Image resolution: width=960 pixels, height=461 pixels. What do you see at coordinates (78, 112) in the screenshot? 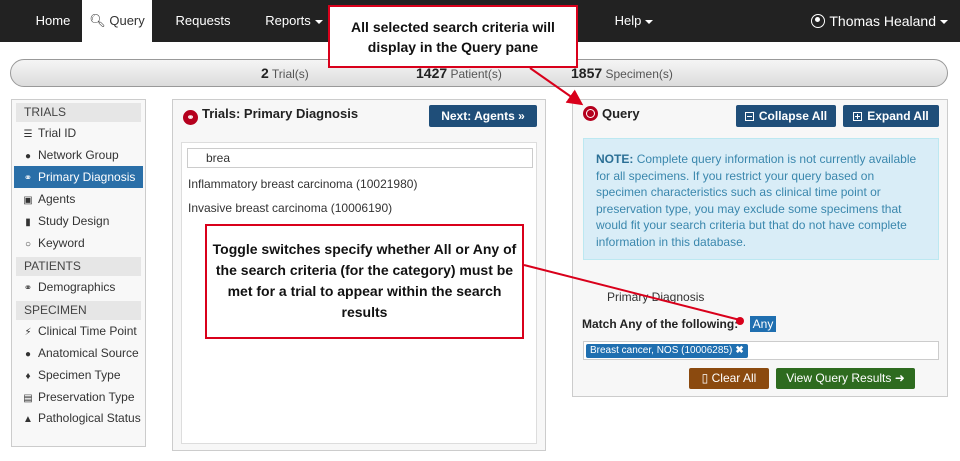
I see `sidebar-header-trials: TRIALS` at bounding box center [78, 112].